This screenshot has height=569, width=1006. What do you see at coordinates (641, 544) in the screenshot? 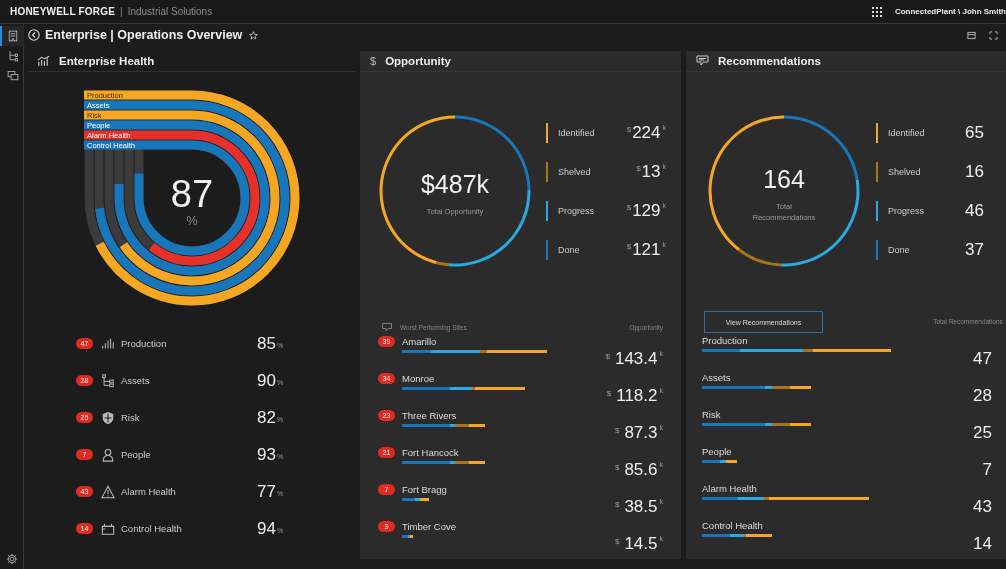
I see `opportunity-value: 14.5` at bounding box center [641, 544].